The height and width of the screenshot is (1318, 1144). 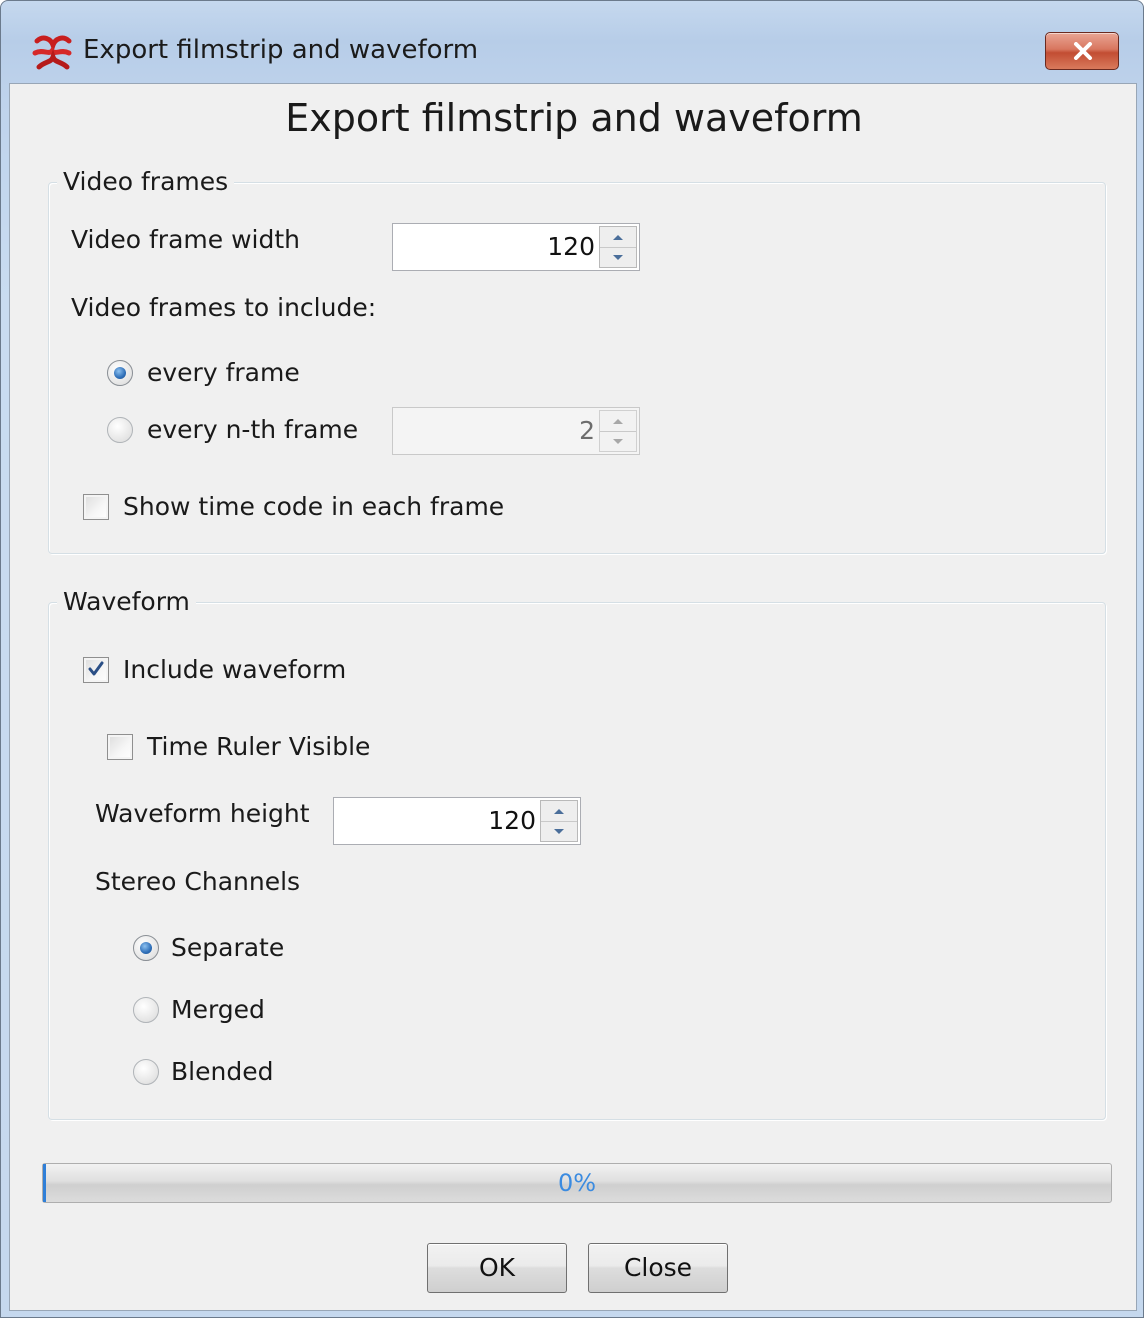 What do you see at coordinates (218, 1009) in the screenshot?
I see `radio-merged-label: Merged` at bounding box center [218, 1009].